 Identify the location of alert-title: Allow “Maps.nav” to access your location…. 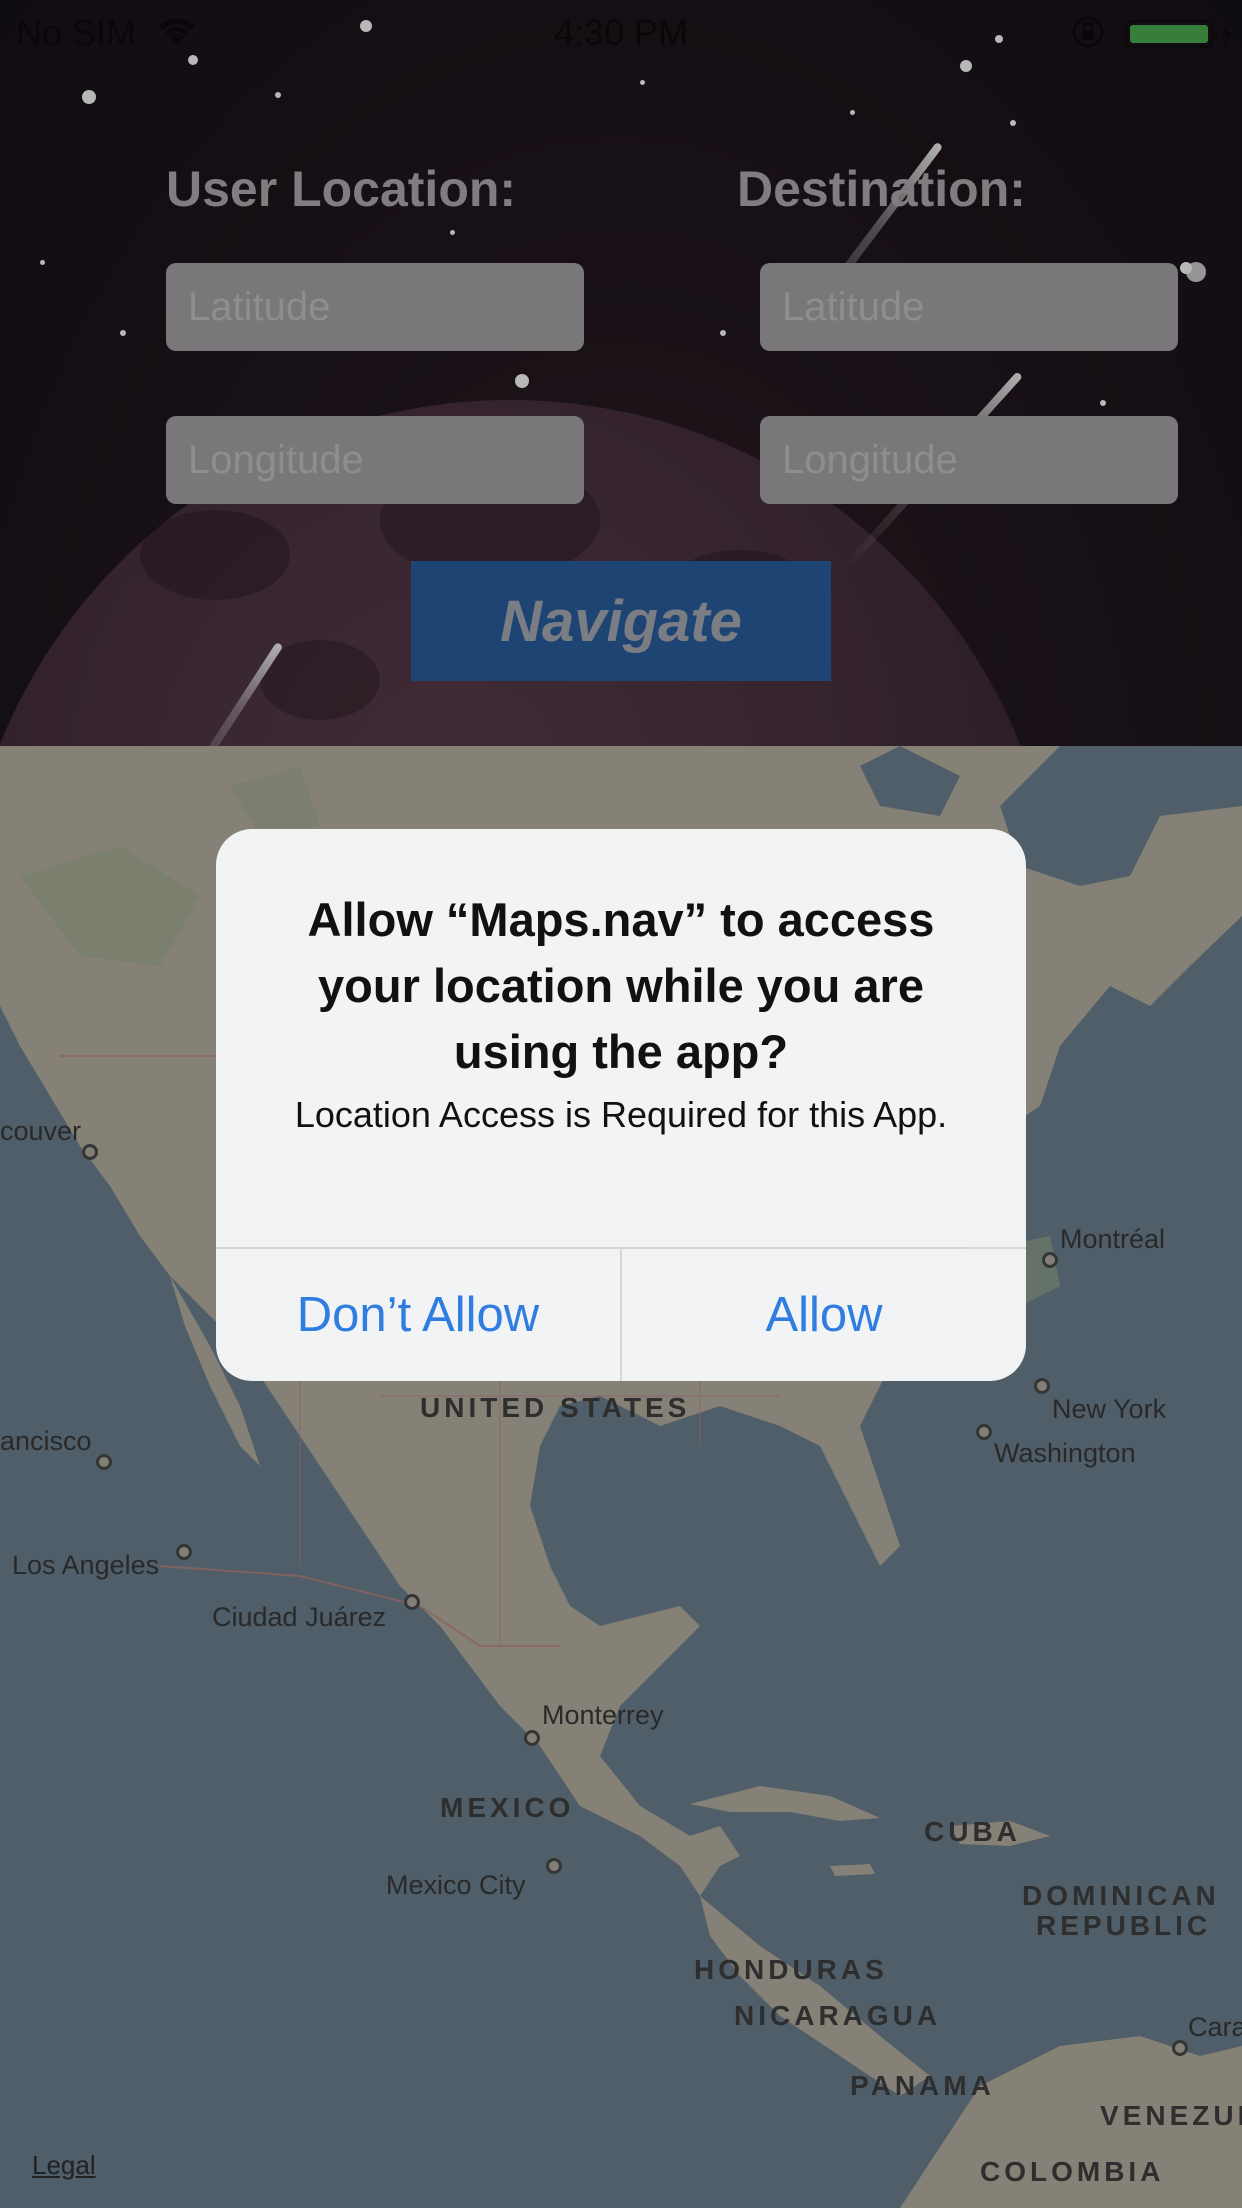
(621, 985).